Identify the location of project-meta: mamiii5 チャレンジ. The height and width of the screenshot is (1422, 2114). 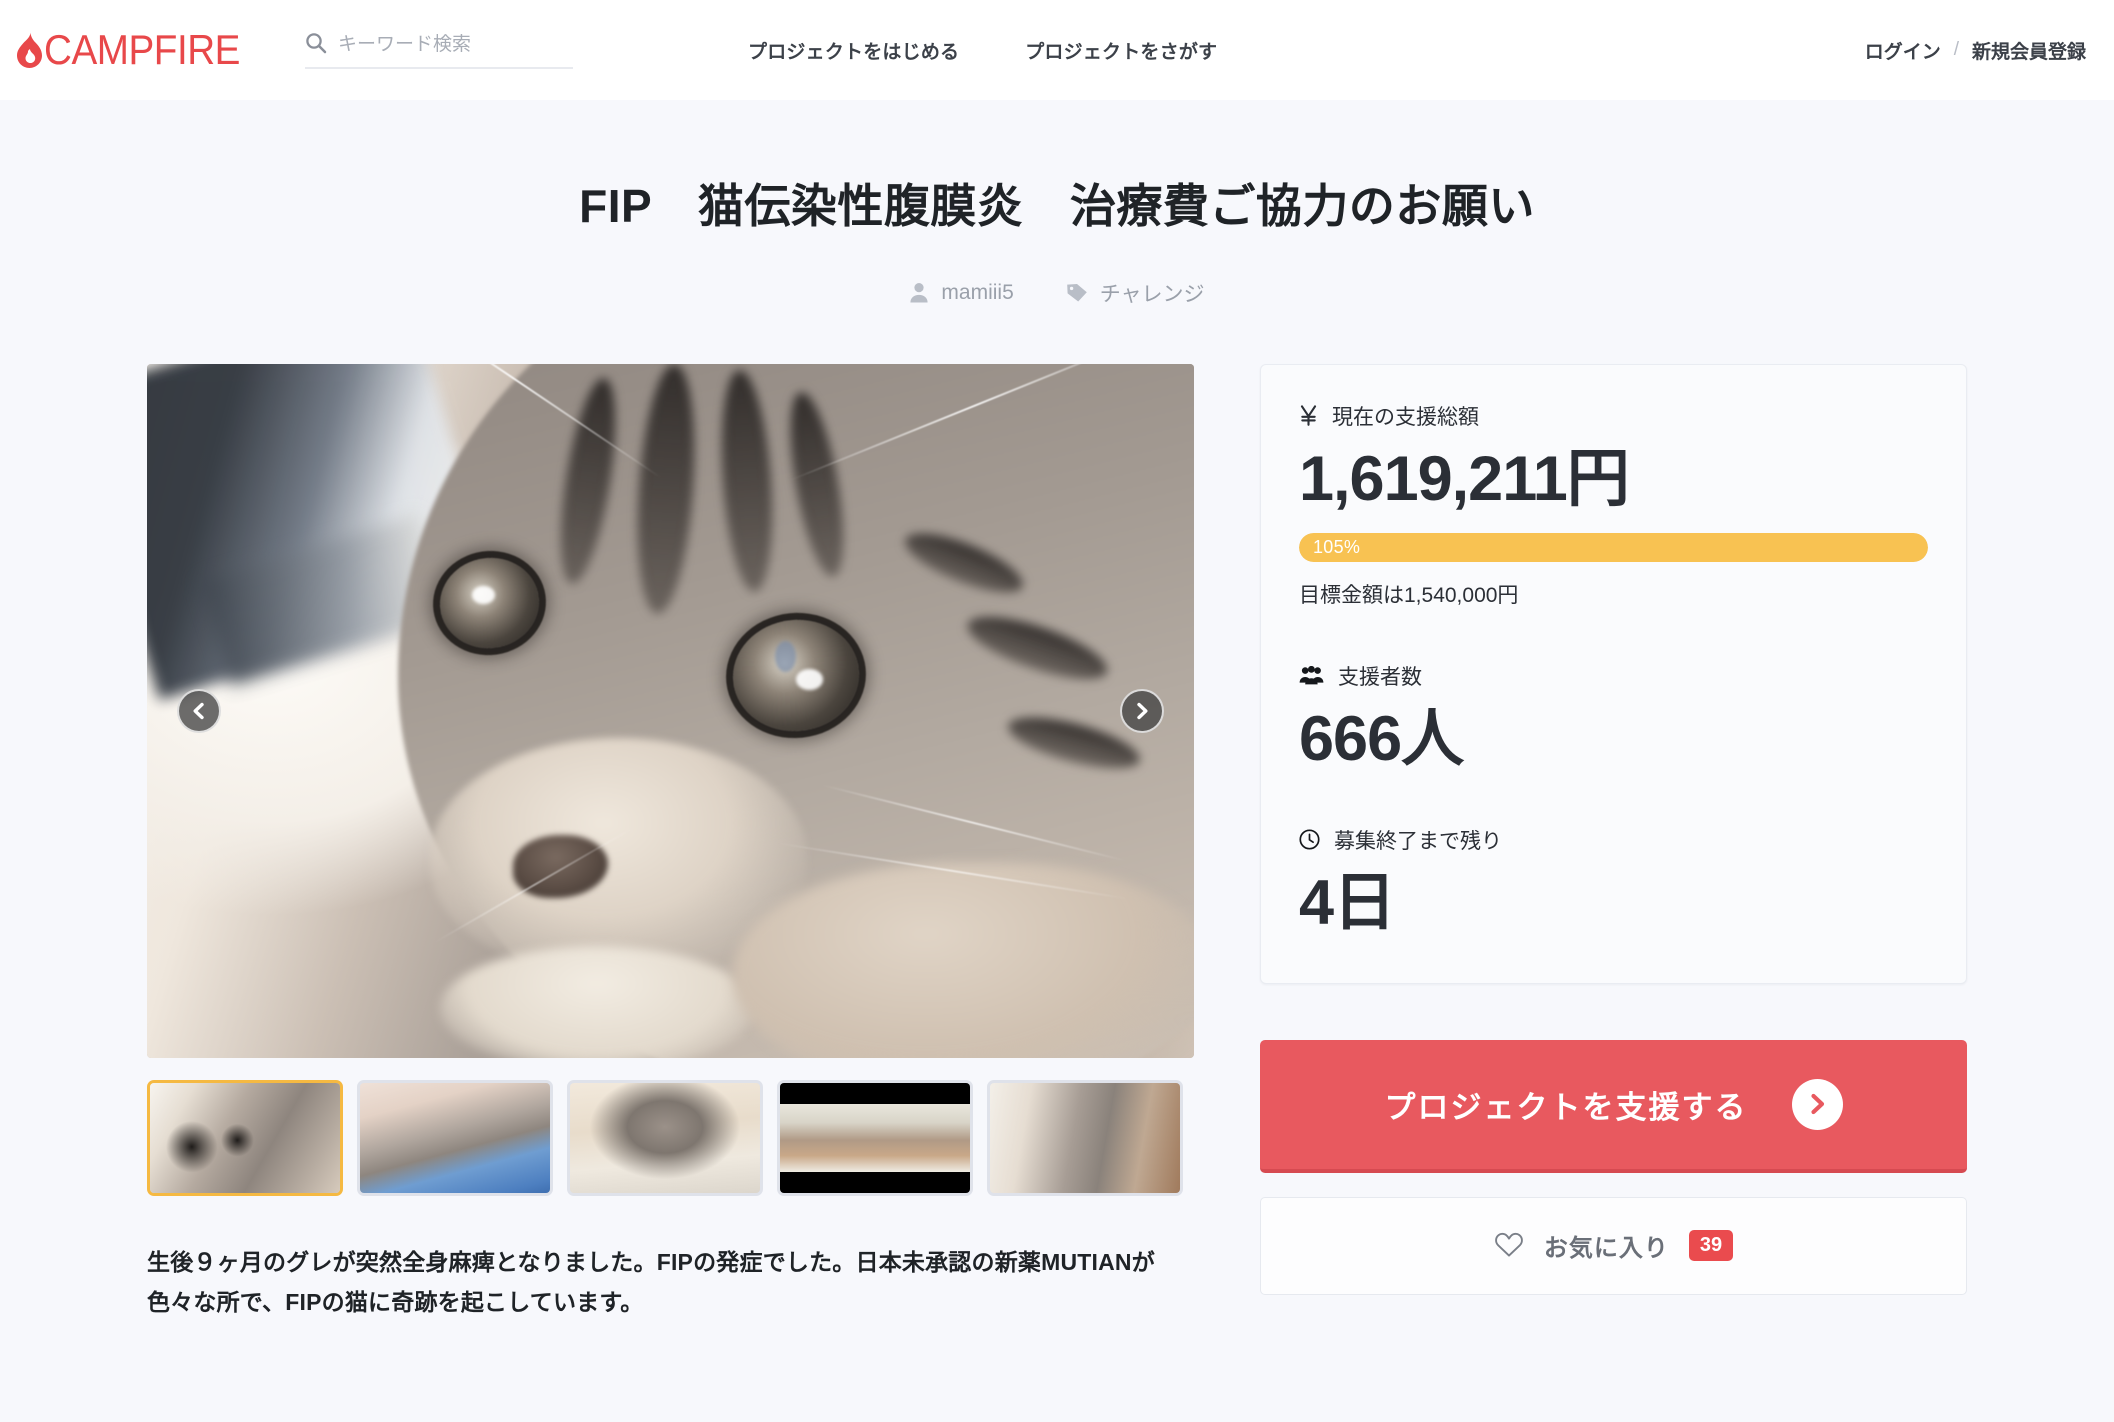
(1057, 293).